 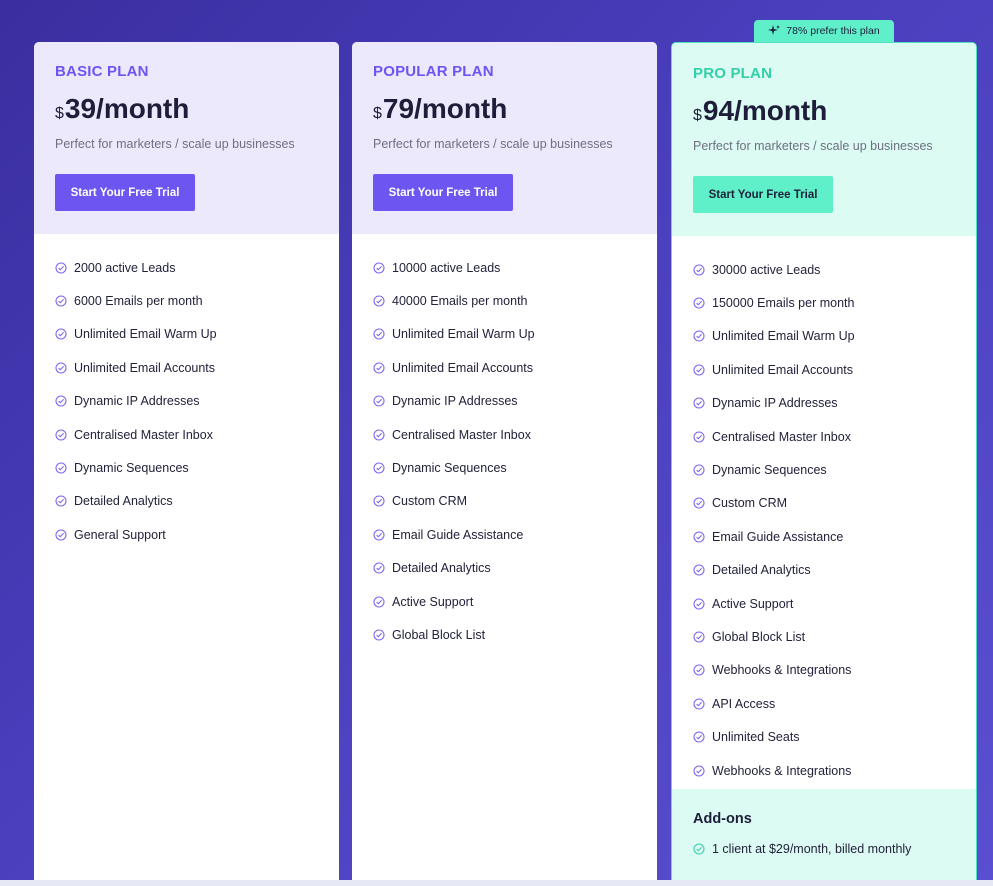 I want to click on feature-label: 2000 active Leads, so click(x=125, y=267).